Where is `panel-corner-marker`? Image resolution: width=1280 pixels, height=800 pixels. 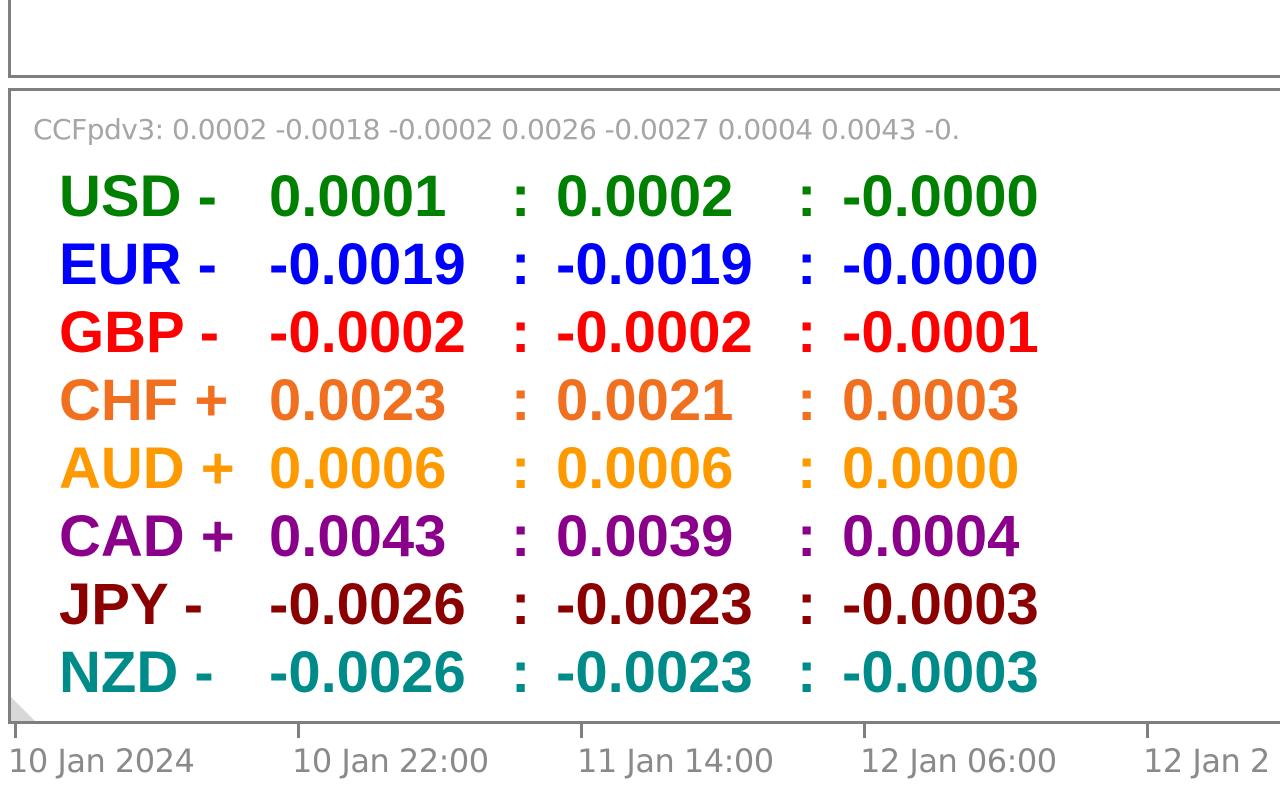
panel-corner-marker is located at coordinates (23, 709).